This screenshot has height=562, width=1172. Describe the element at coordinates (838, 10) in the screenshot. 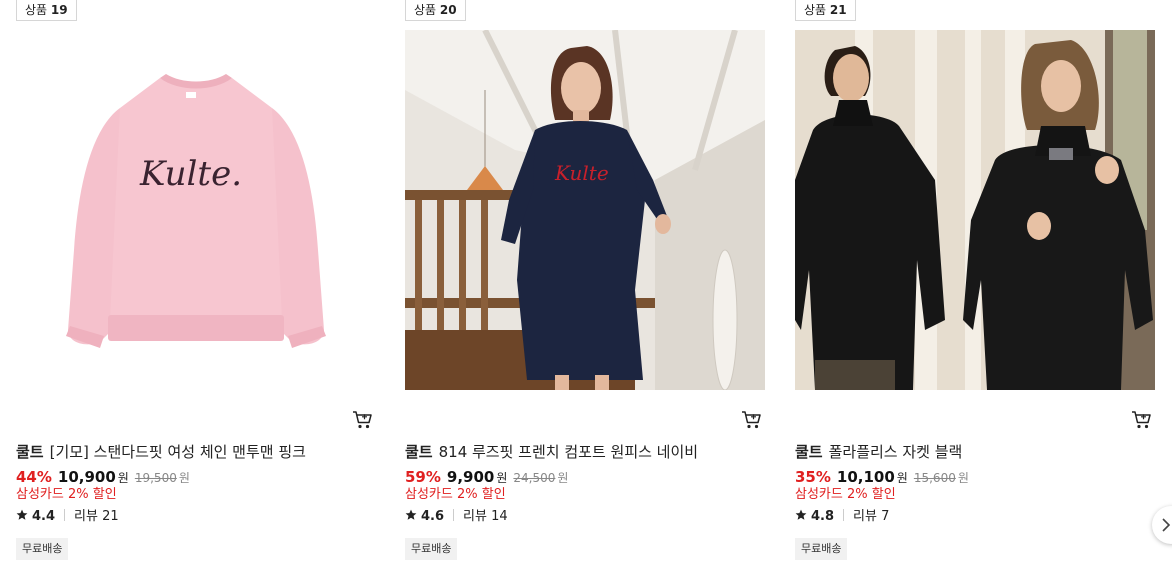

I see `rank-number: 21` at that location.